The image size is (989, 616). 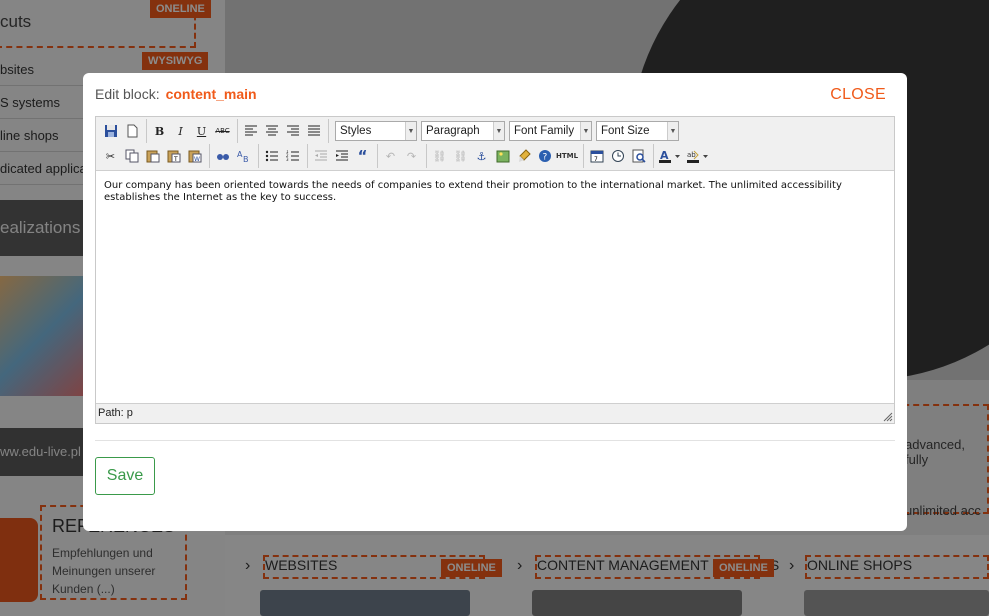 I want to click on styles-select: Styles ▼, so click(x=376, y=131).